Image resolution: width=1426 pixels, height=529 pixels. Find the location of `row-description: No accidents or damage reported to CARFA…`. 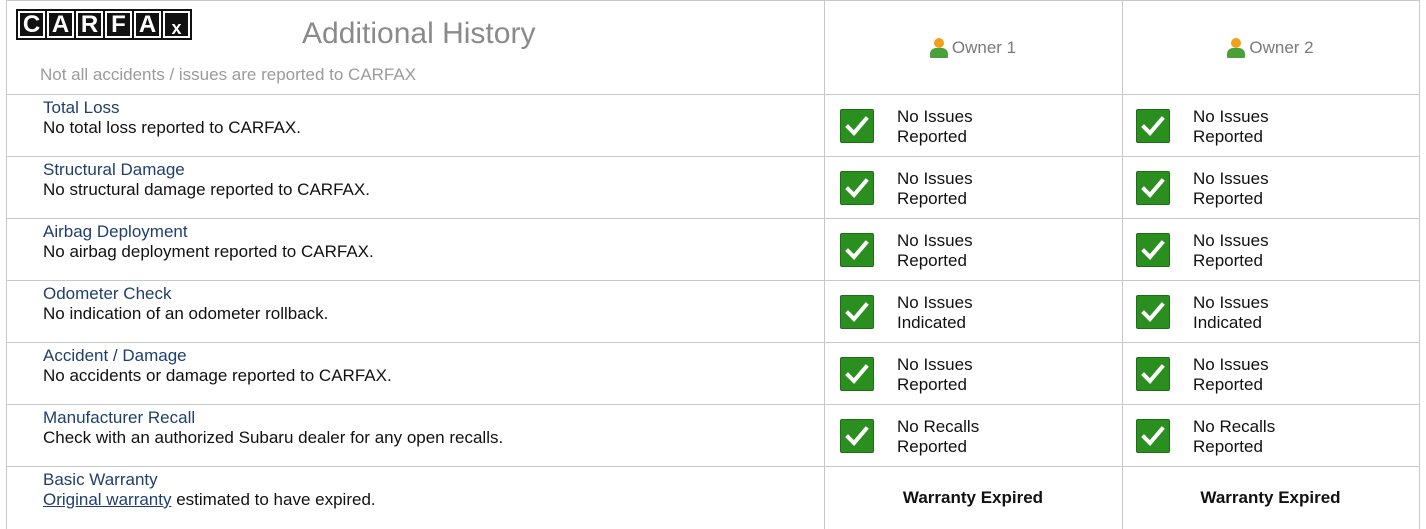

row-description: No accidents or damage reported to CARFA… is located at coordinates (217, 375).